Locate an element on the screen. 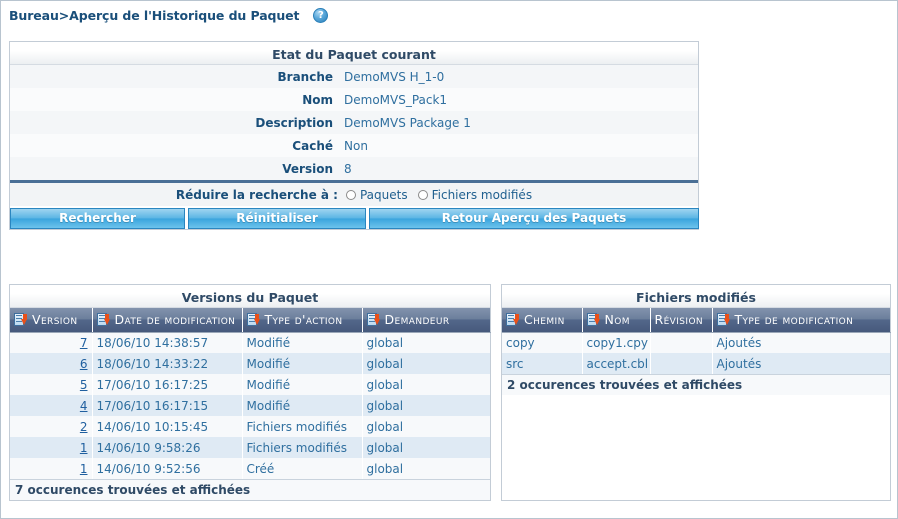 This screenshot has width=898, height=519. package-status-title: Etat du Paquet courant is located at coordinates (354, 53).